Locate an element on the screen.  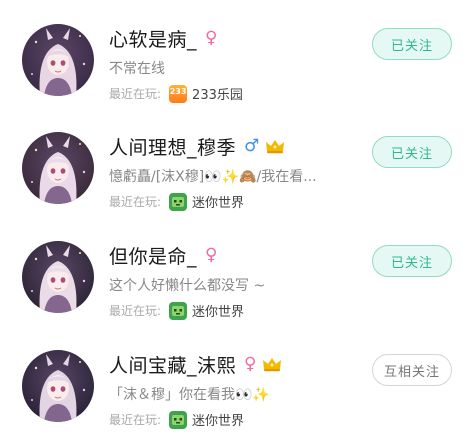
name-line: 但你是命_ ♀ is located at coordinates (163, 255).